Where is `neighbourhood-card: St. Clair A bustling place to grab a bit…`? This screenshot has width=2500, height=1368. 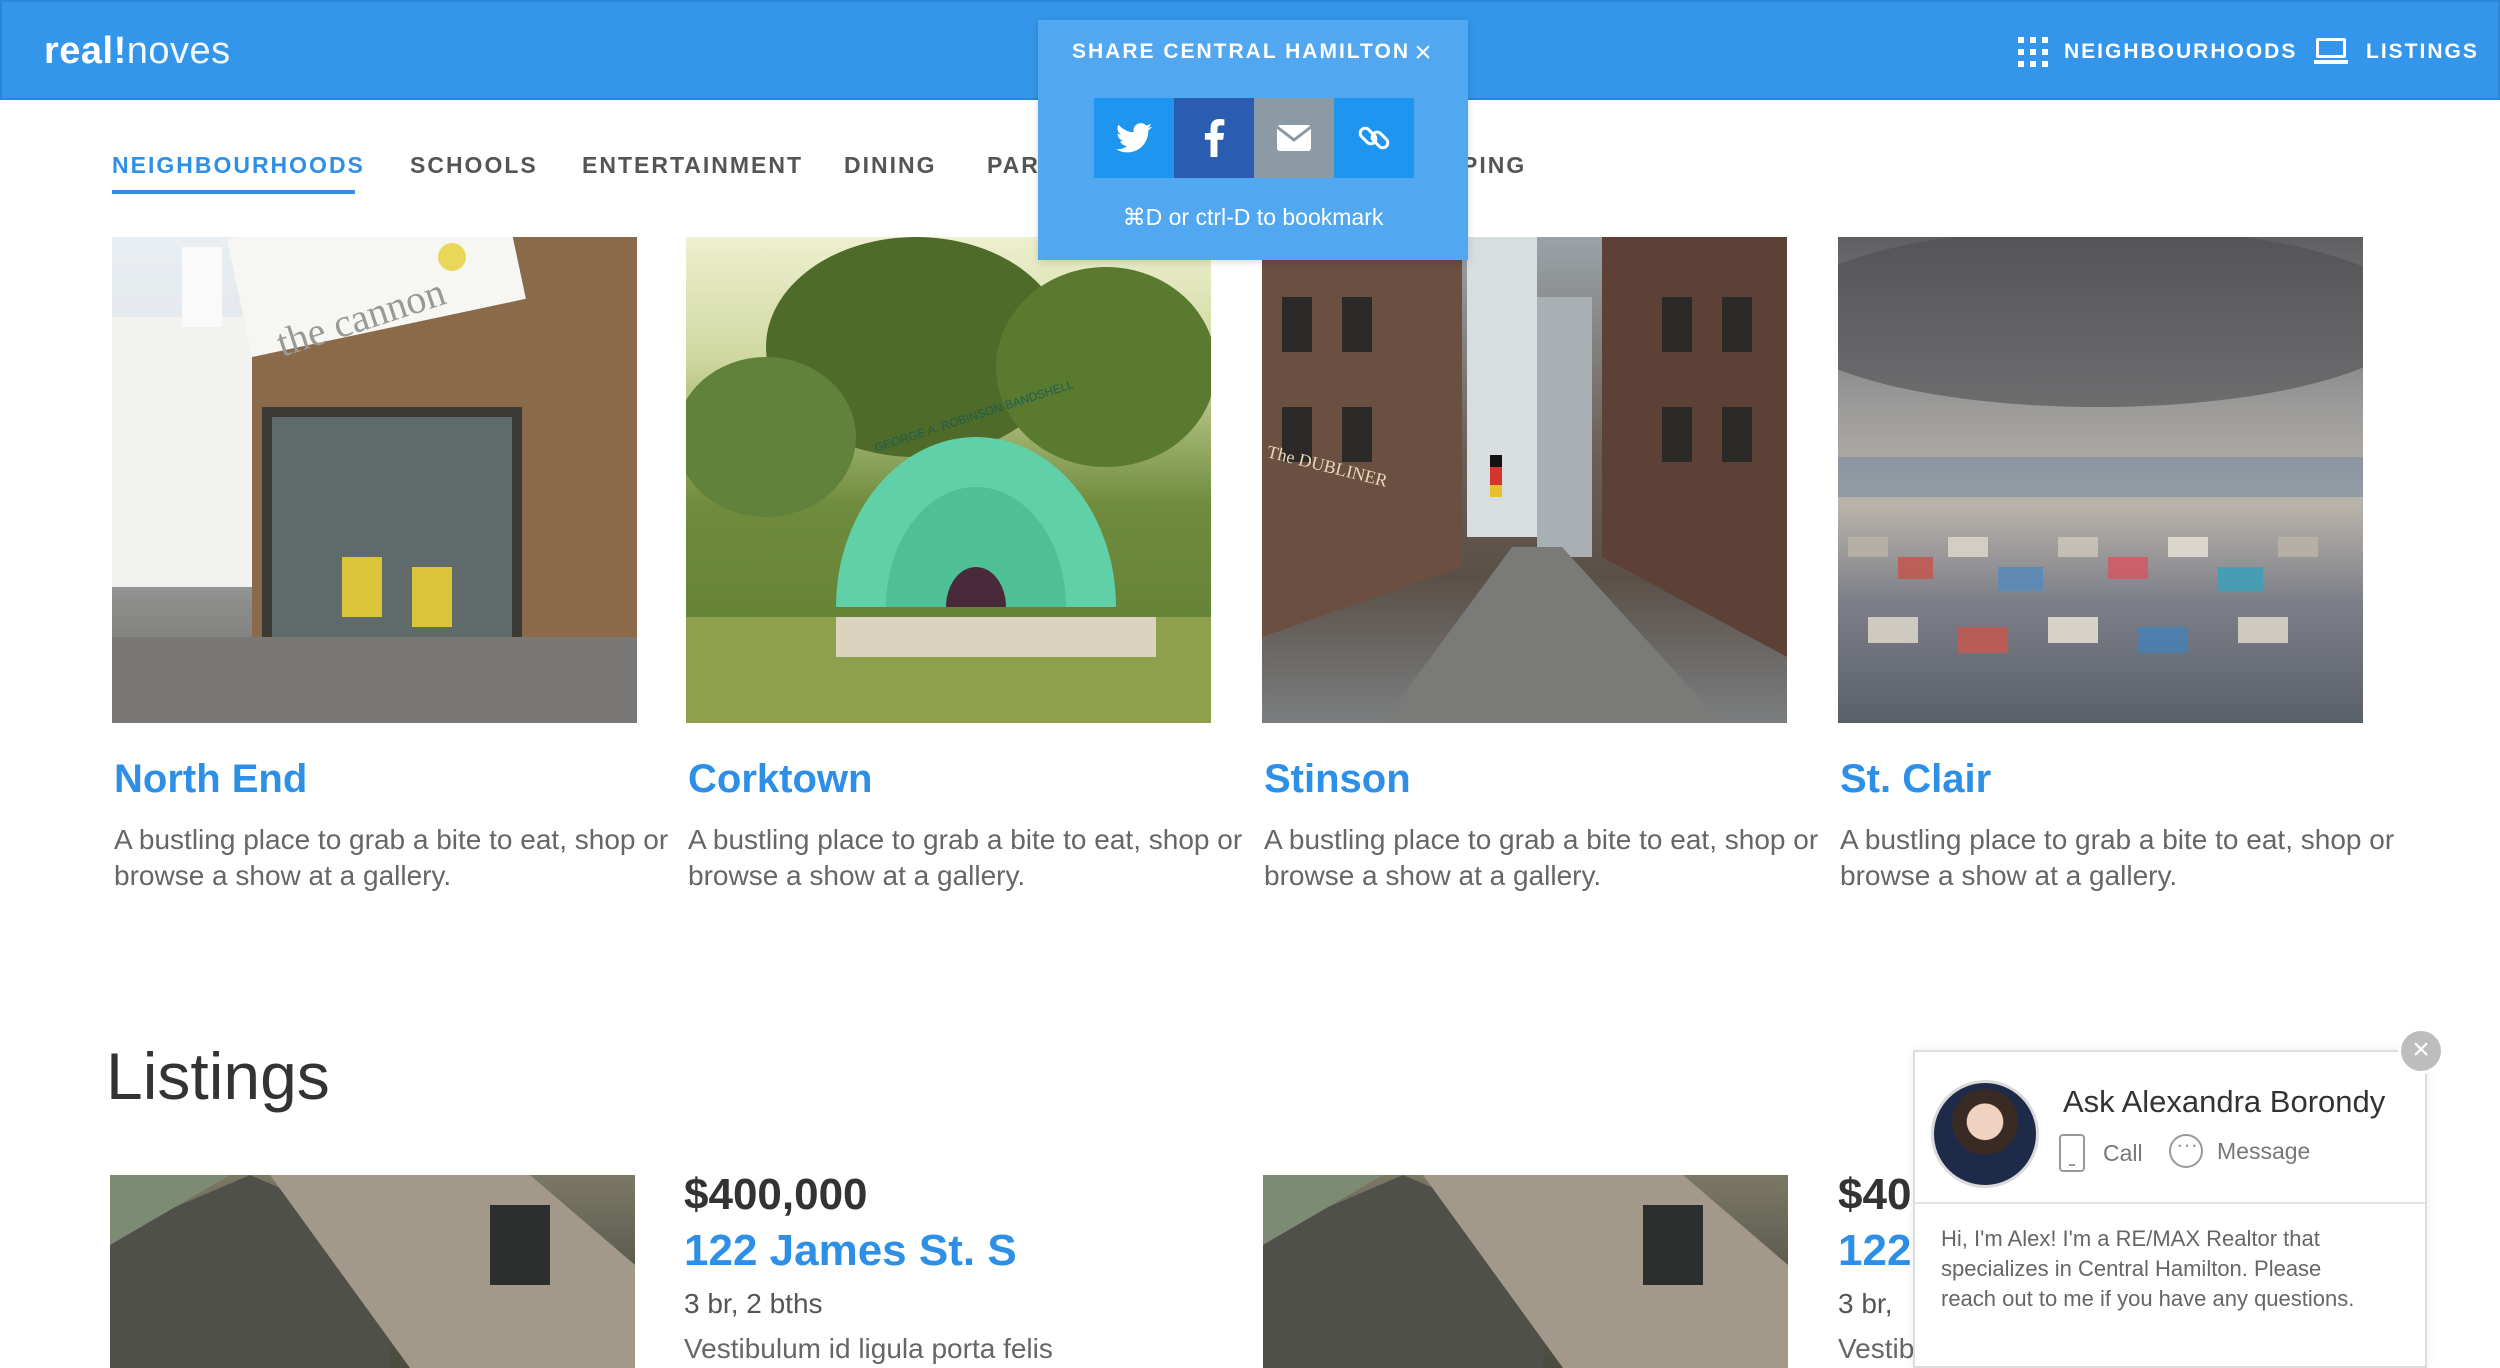
neighbourhood-card: St. Clair A bustling place to grab a bit… is located at coordinates (2116, 564).